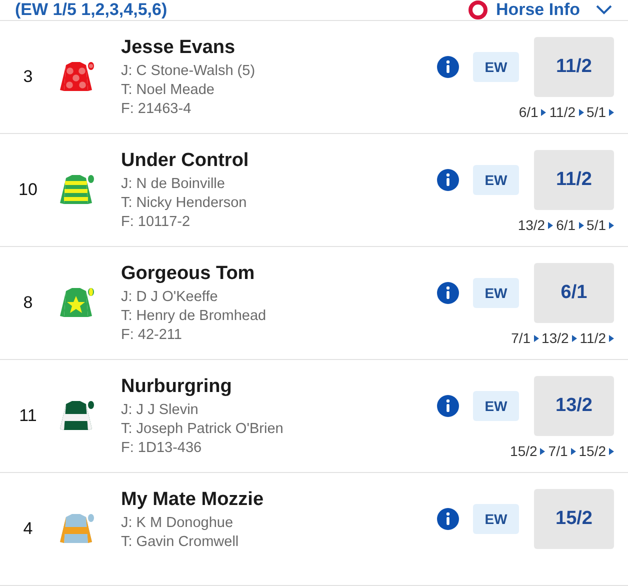  I want to click on horse-name: My Mate Mozzie, so click(193, 500).